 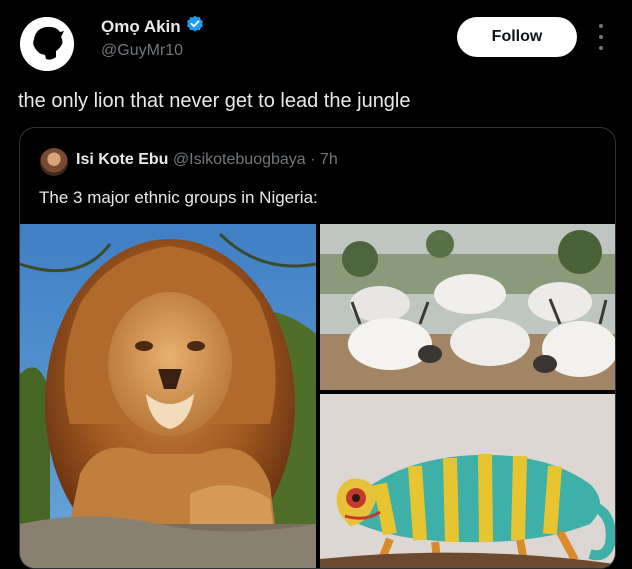 I want to click on author-avatar, so click(x=47, y=44).